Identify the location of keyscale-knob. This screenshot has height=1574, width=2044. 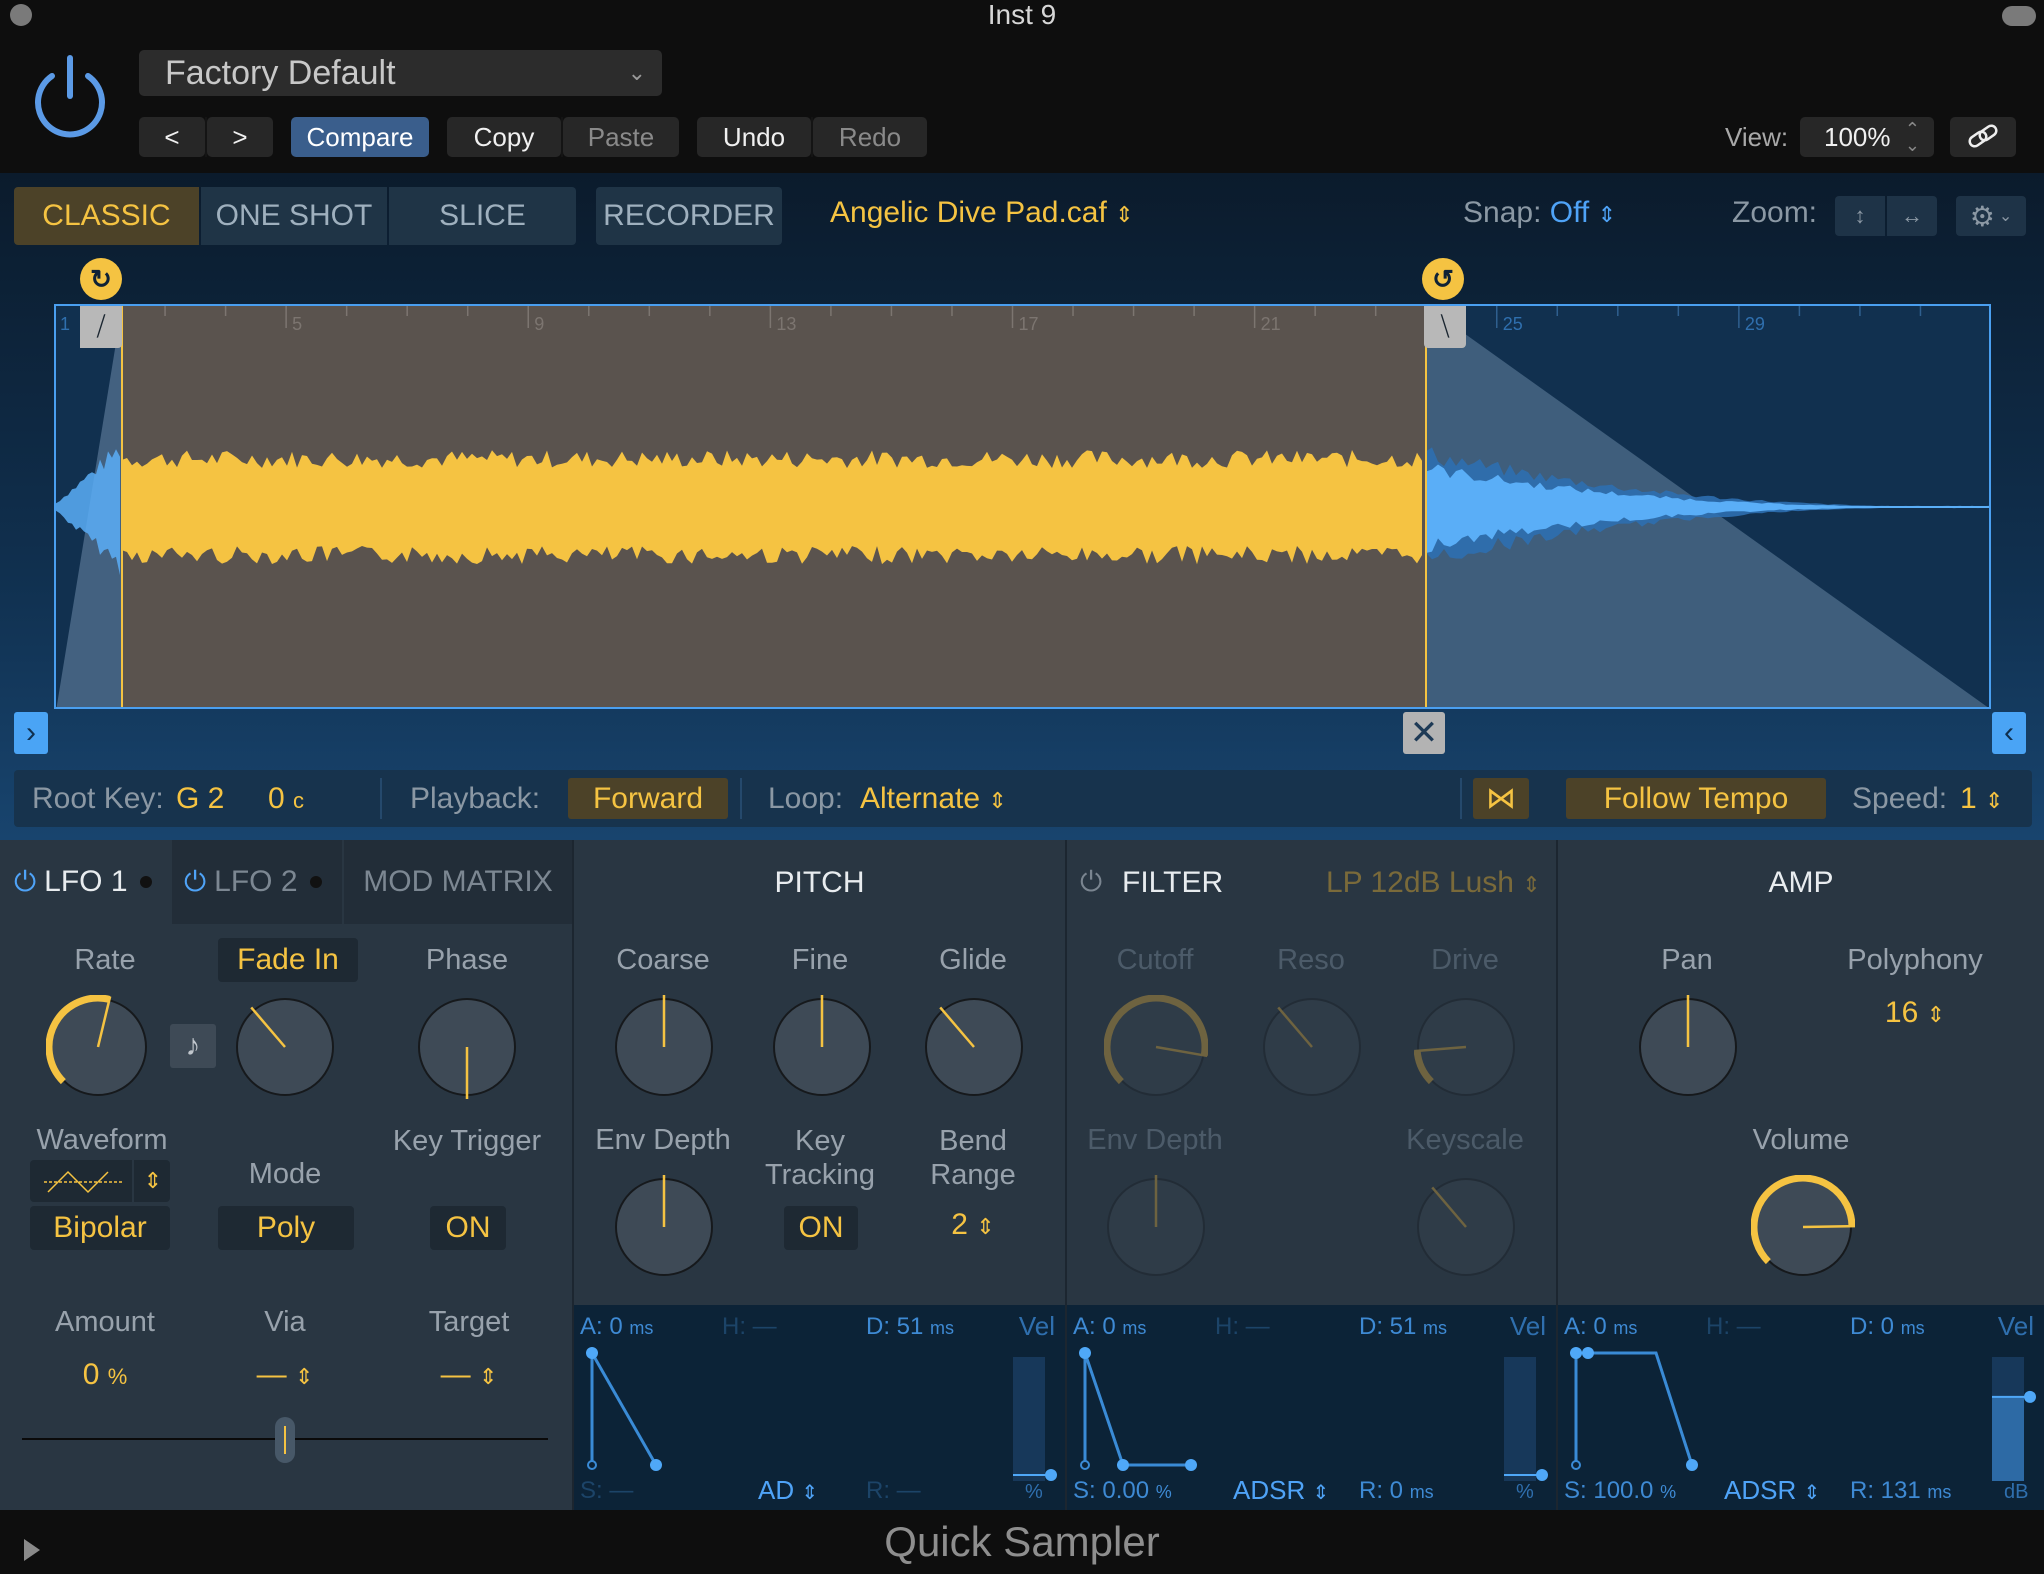
(1466, 1229).